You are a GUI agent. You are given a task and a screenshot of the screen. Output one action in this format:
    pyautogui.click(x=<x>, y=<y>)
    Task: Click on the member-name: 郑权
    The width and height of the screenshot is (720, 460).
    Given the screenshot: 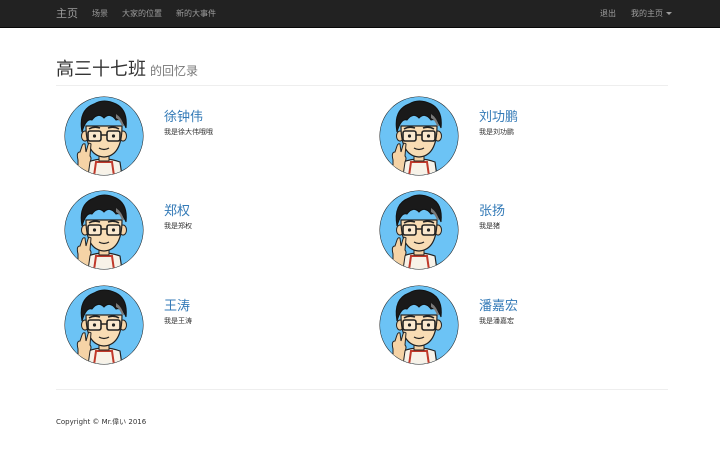 What is the action you would take?
    pyautogui.click(x=177, y=209)
    